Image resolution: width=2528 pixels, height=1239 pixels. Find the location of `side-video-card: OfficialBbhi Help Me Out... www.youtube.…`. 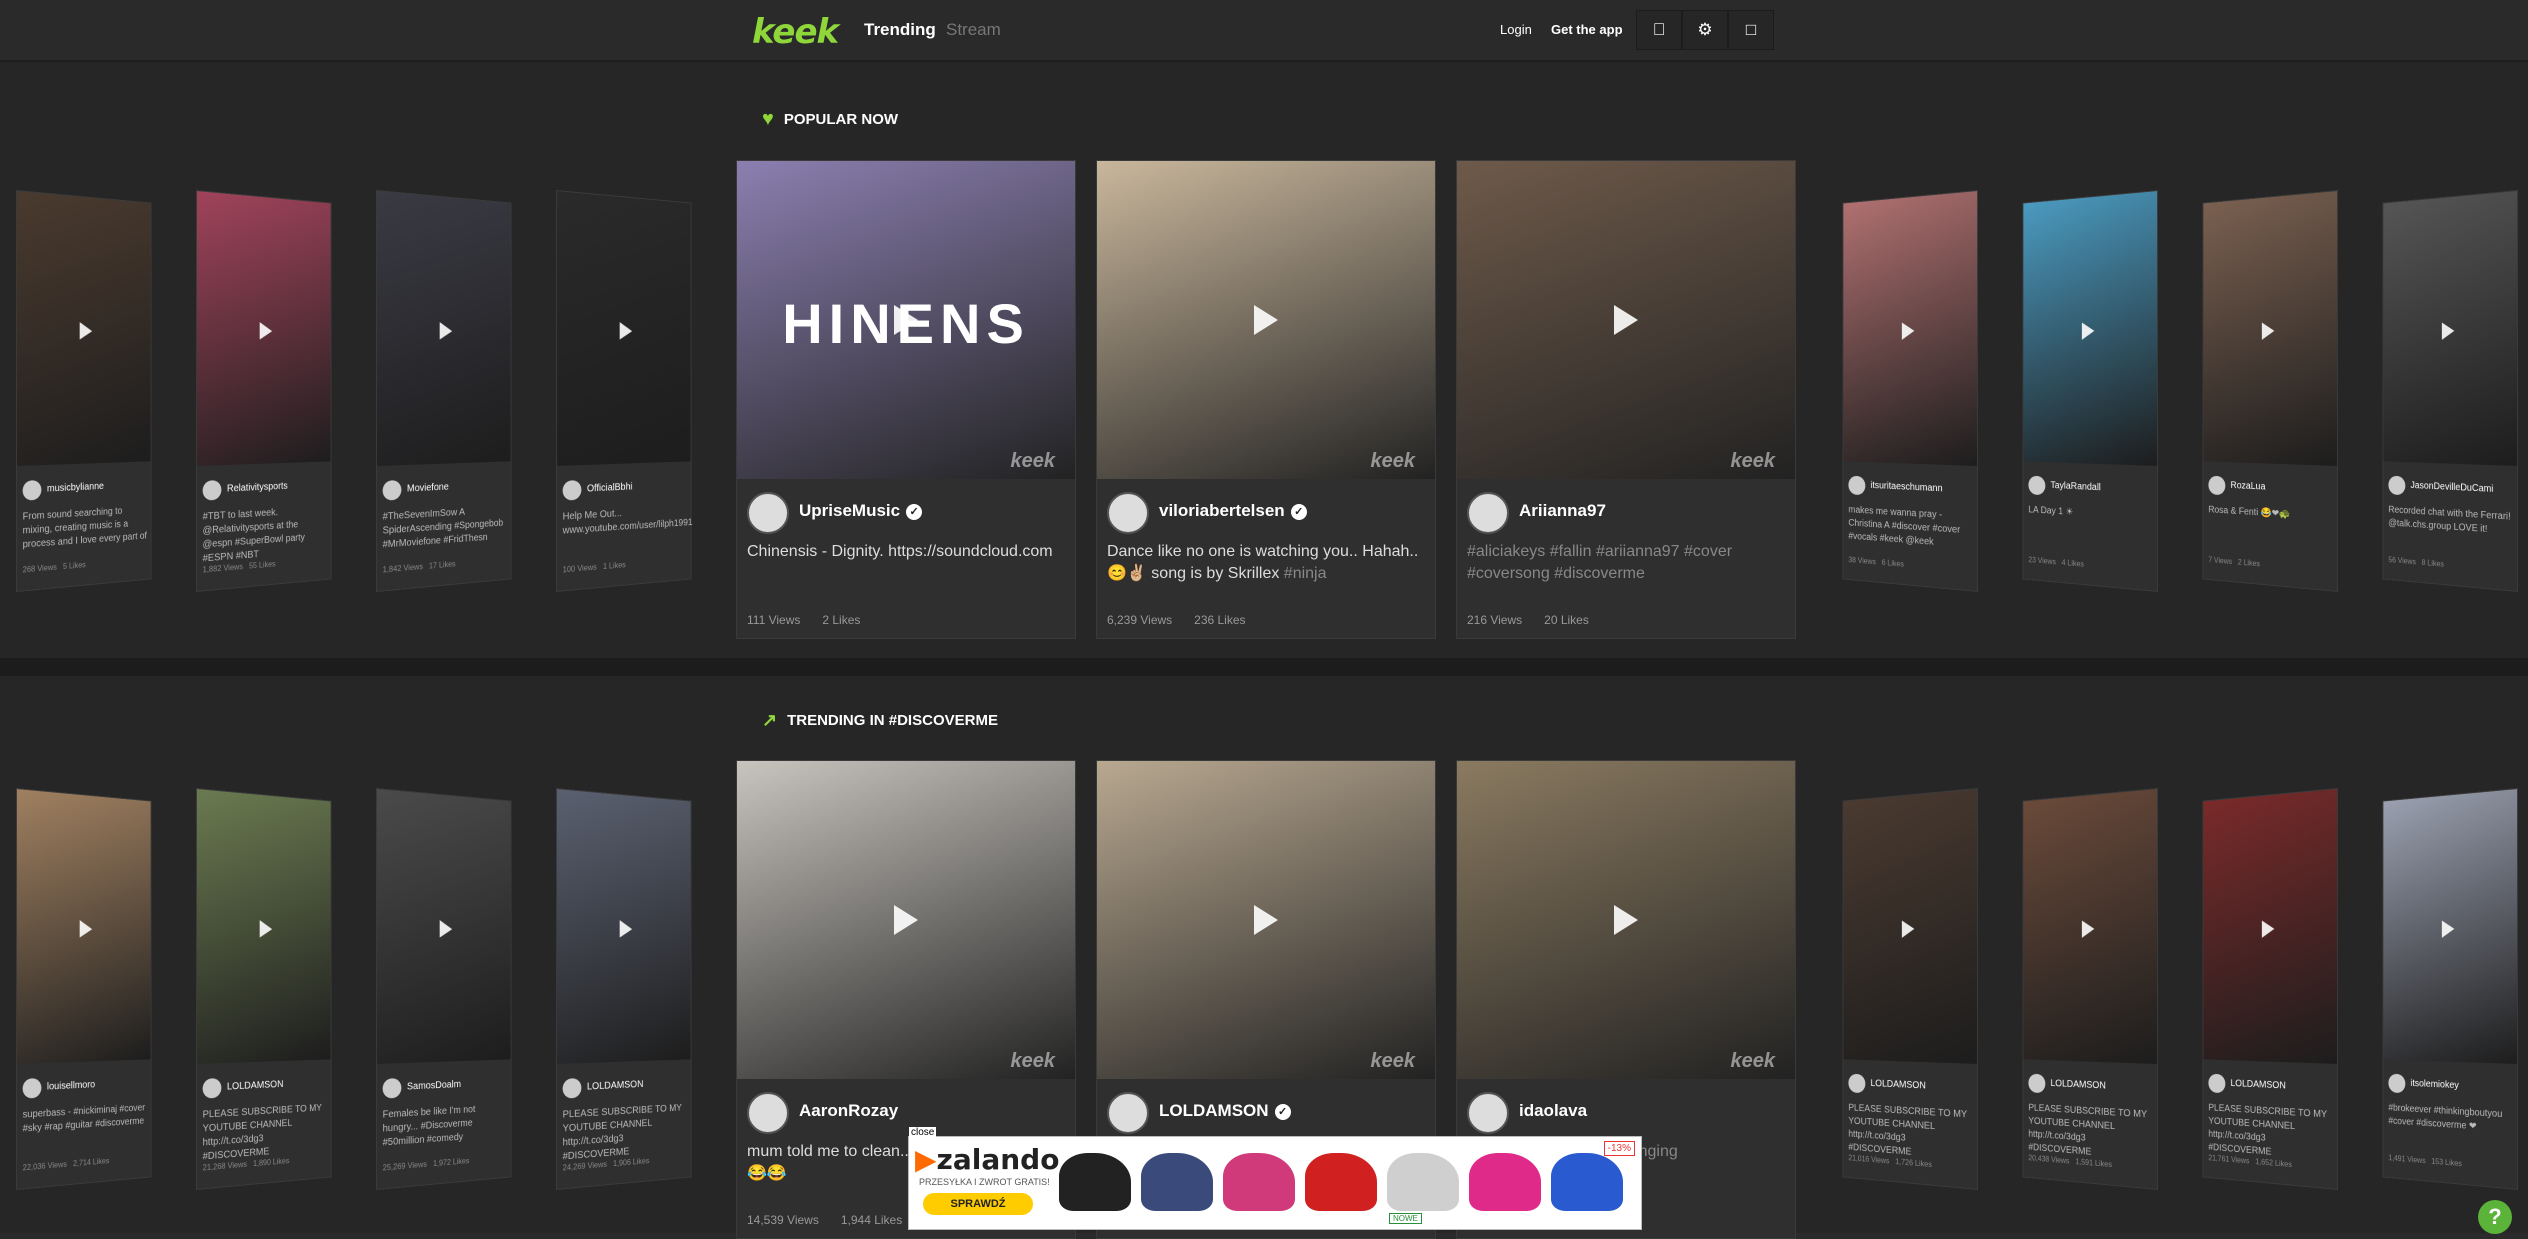

side-video-card: OfficialBbhi Help Me Out... www.youtube.… is located at coordinates (624, 391).